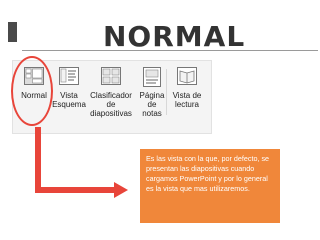 The image size is (320, 240). I want to click on slide-sorter-button: Clasificador de diapositivas, so click(111, 97).